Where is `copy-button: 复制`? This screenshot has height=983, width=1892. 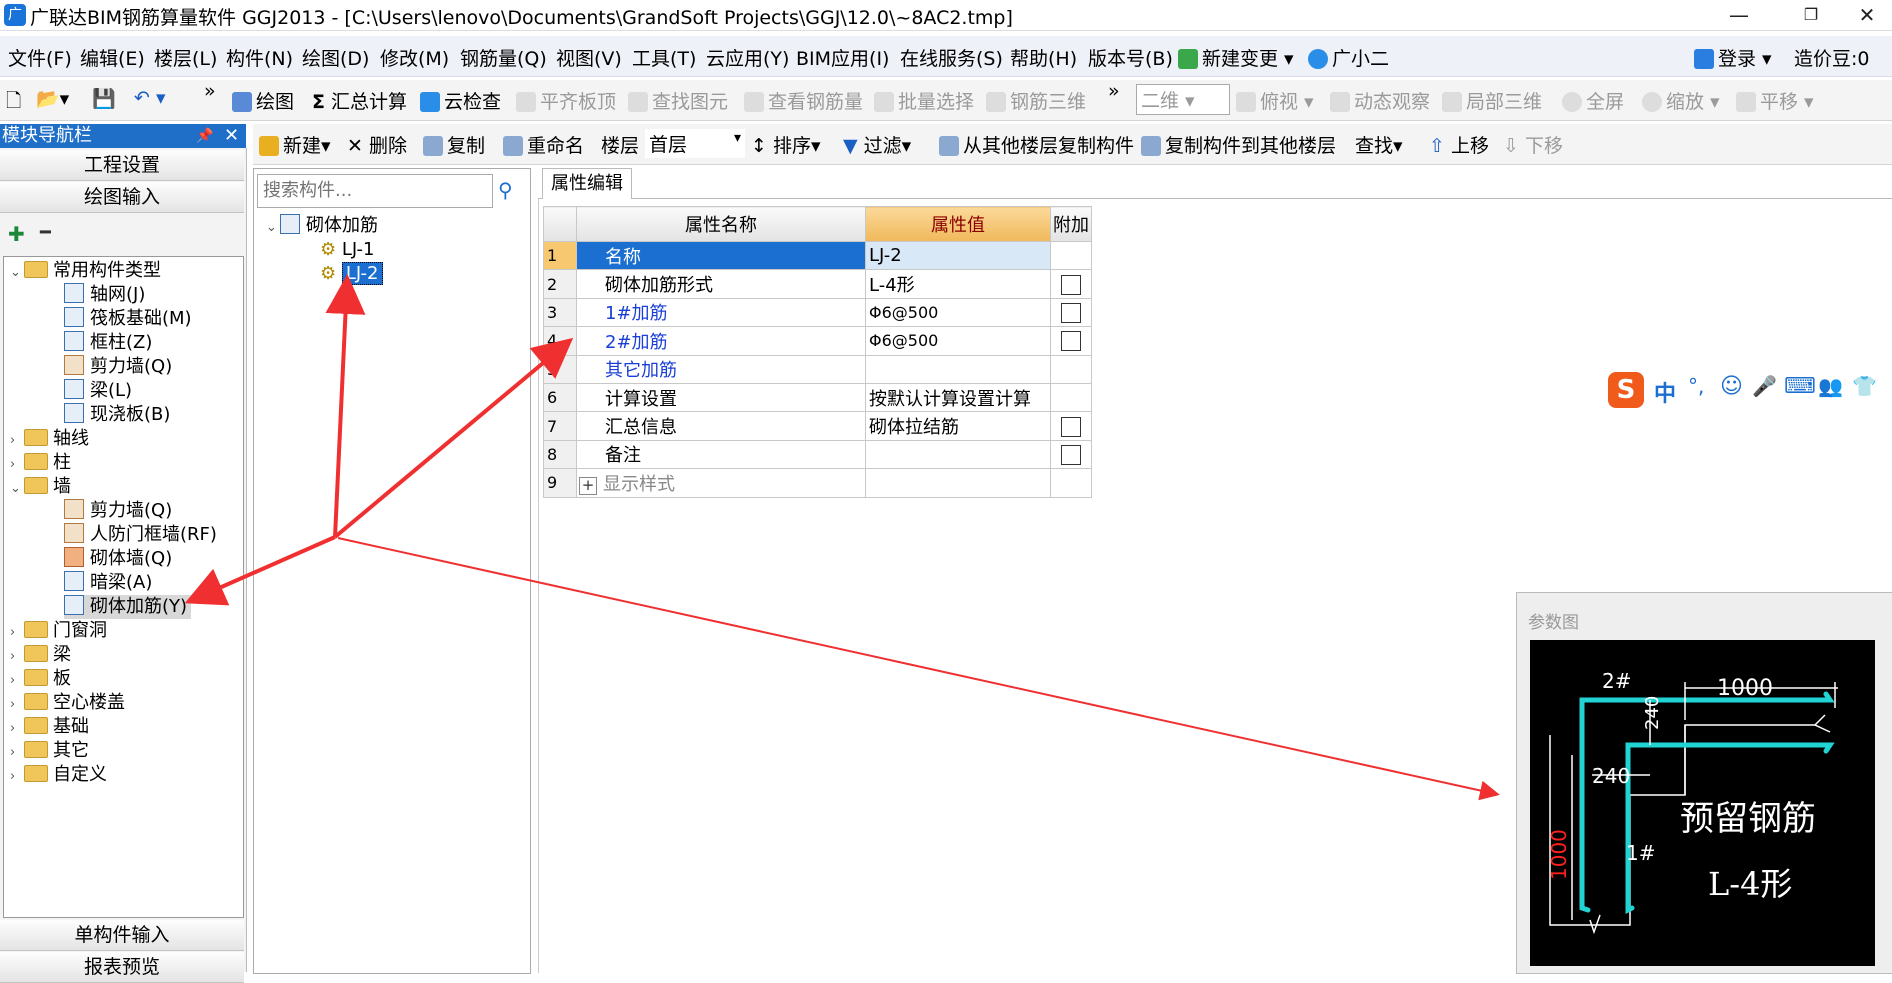
copy-button: 复制 is located at coordinates (454, 144).